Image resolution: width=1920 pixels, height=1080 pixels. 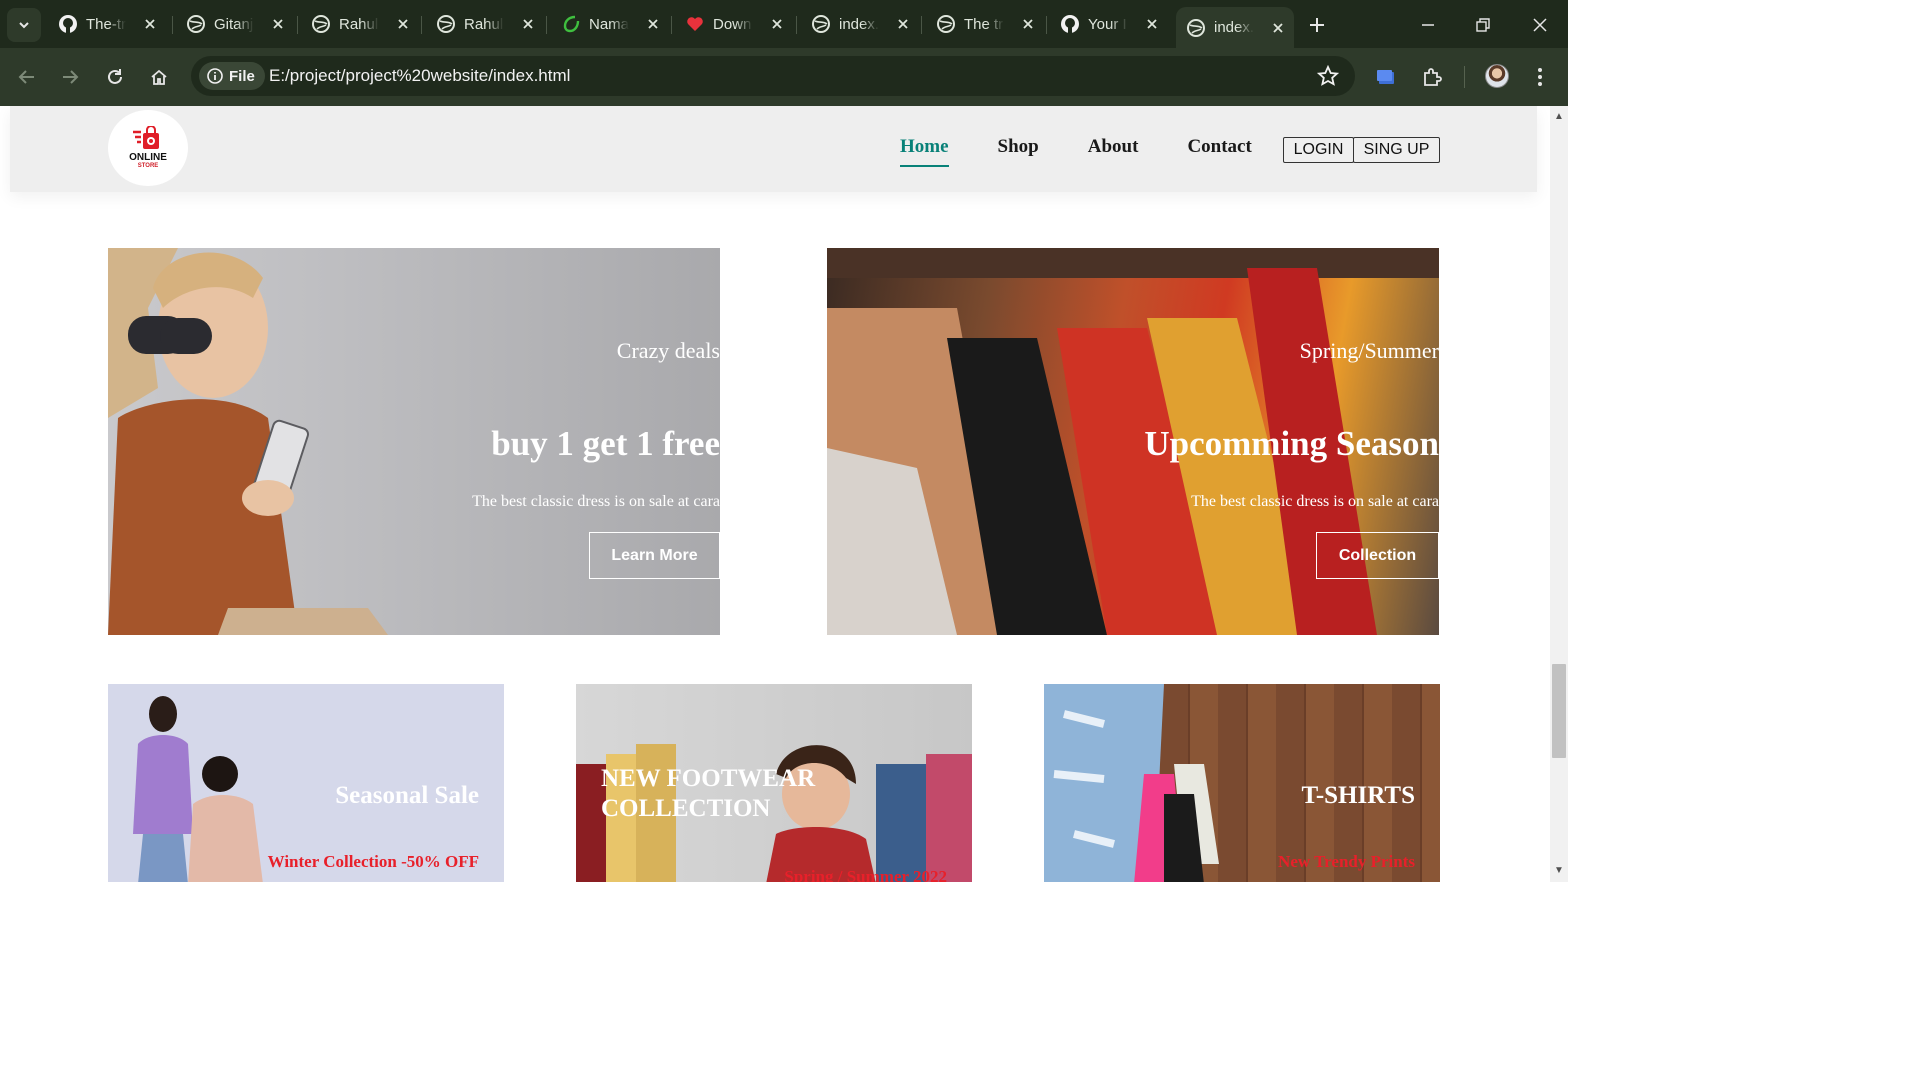 I want to click on extensions-puzzle-icon, so click(x=1432, y=77).